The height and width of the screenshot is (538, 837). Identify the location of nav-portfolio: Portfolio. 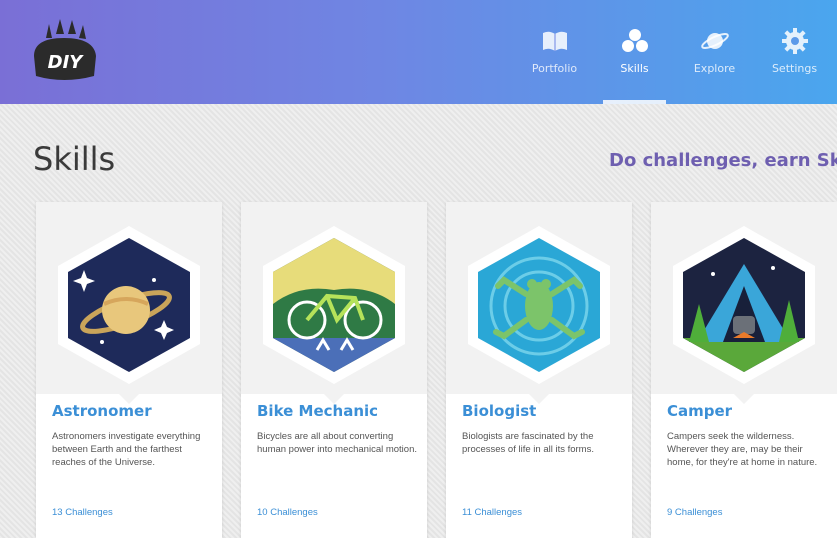
(554, 52).